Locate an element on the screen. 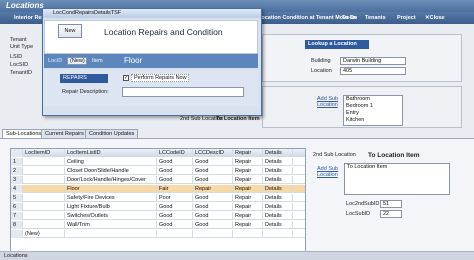  building-select: Darwin Building is located at coordinates (373, 61).